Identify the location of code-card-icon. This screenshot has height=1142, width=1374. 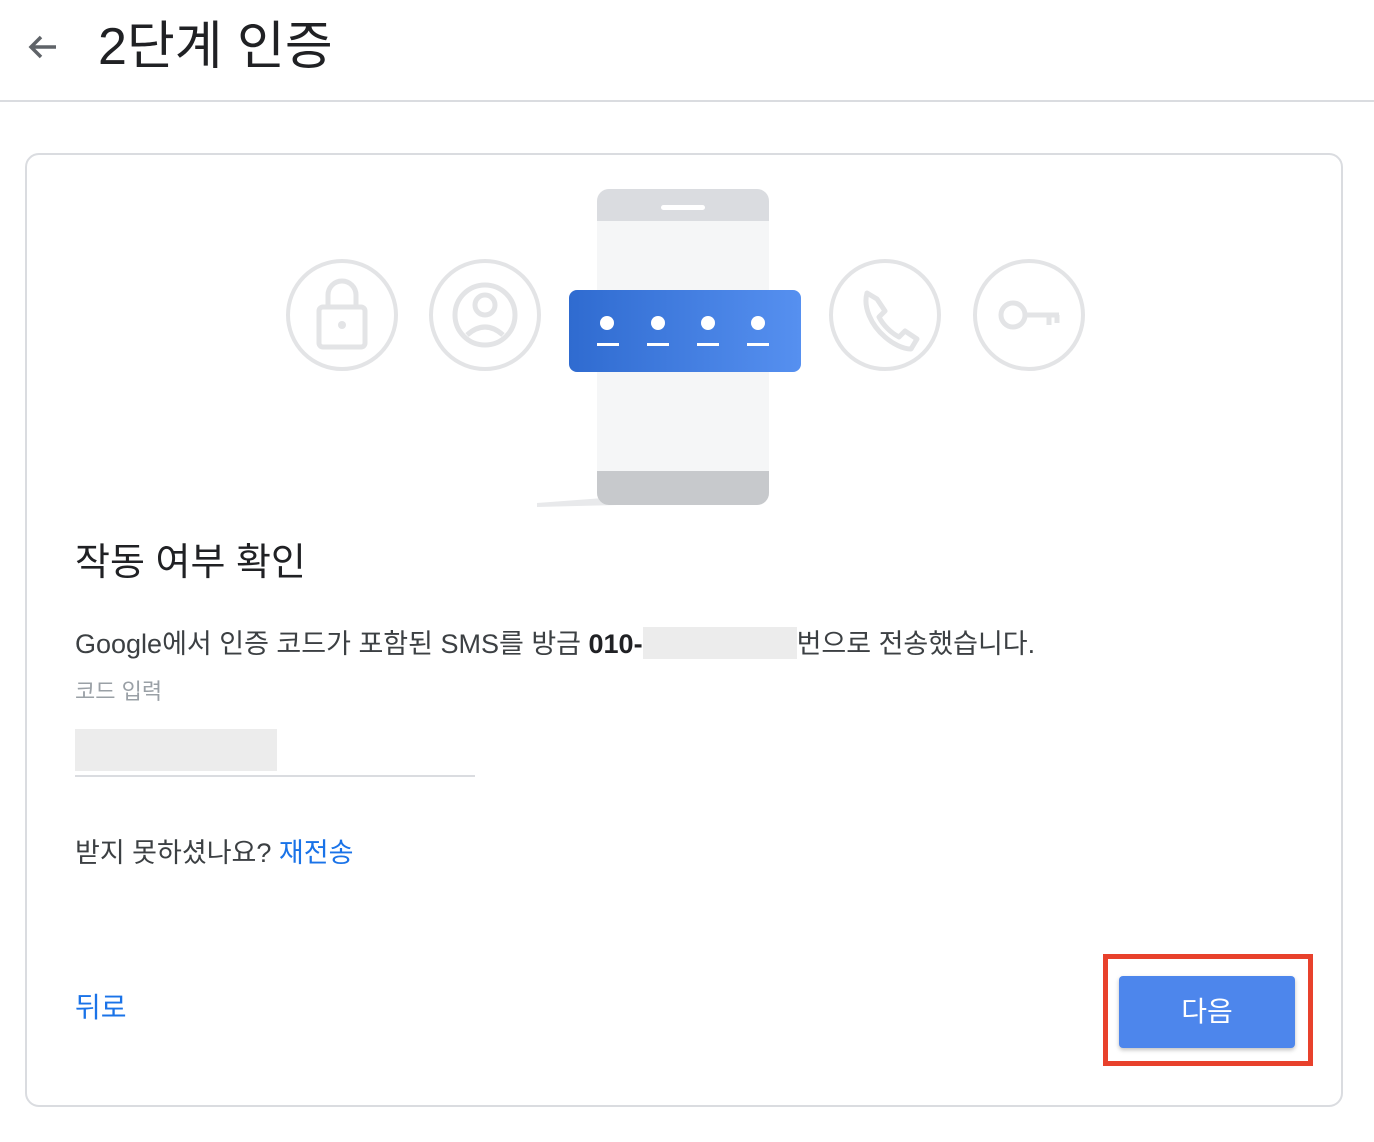
(685, 331).